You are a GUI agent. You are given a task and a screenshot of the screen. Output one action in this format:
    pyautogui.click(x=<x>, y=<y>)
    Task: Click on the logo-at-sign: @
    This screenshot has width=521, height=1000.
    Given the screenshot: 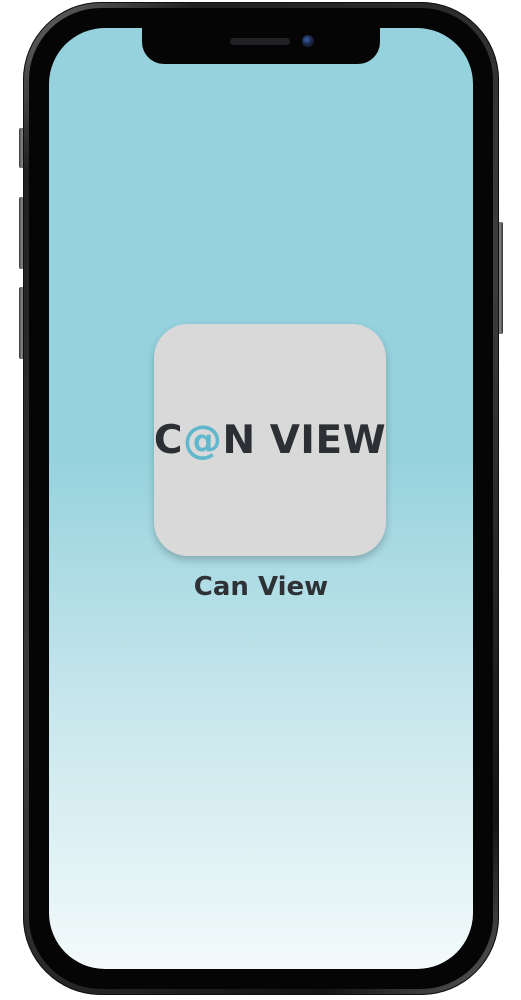 What is the action you would take?
    pyautogui.click(x=203, y=440)
    